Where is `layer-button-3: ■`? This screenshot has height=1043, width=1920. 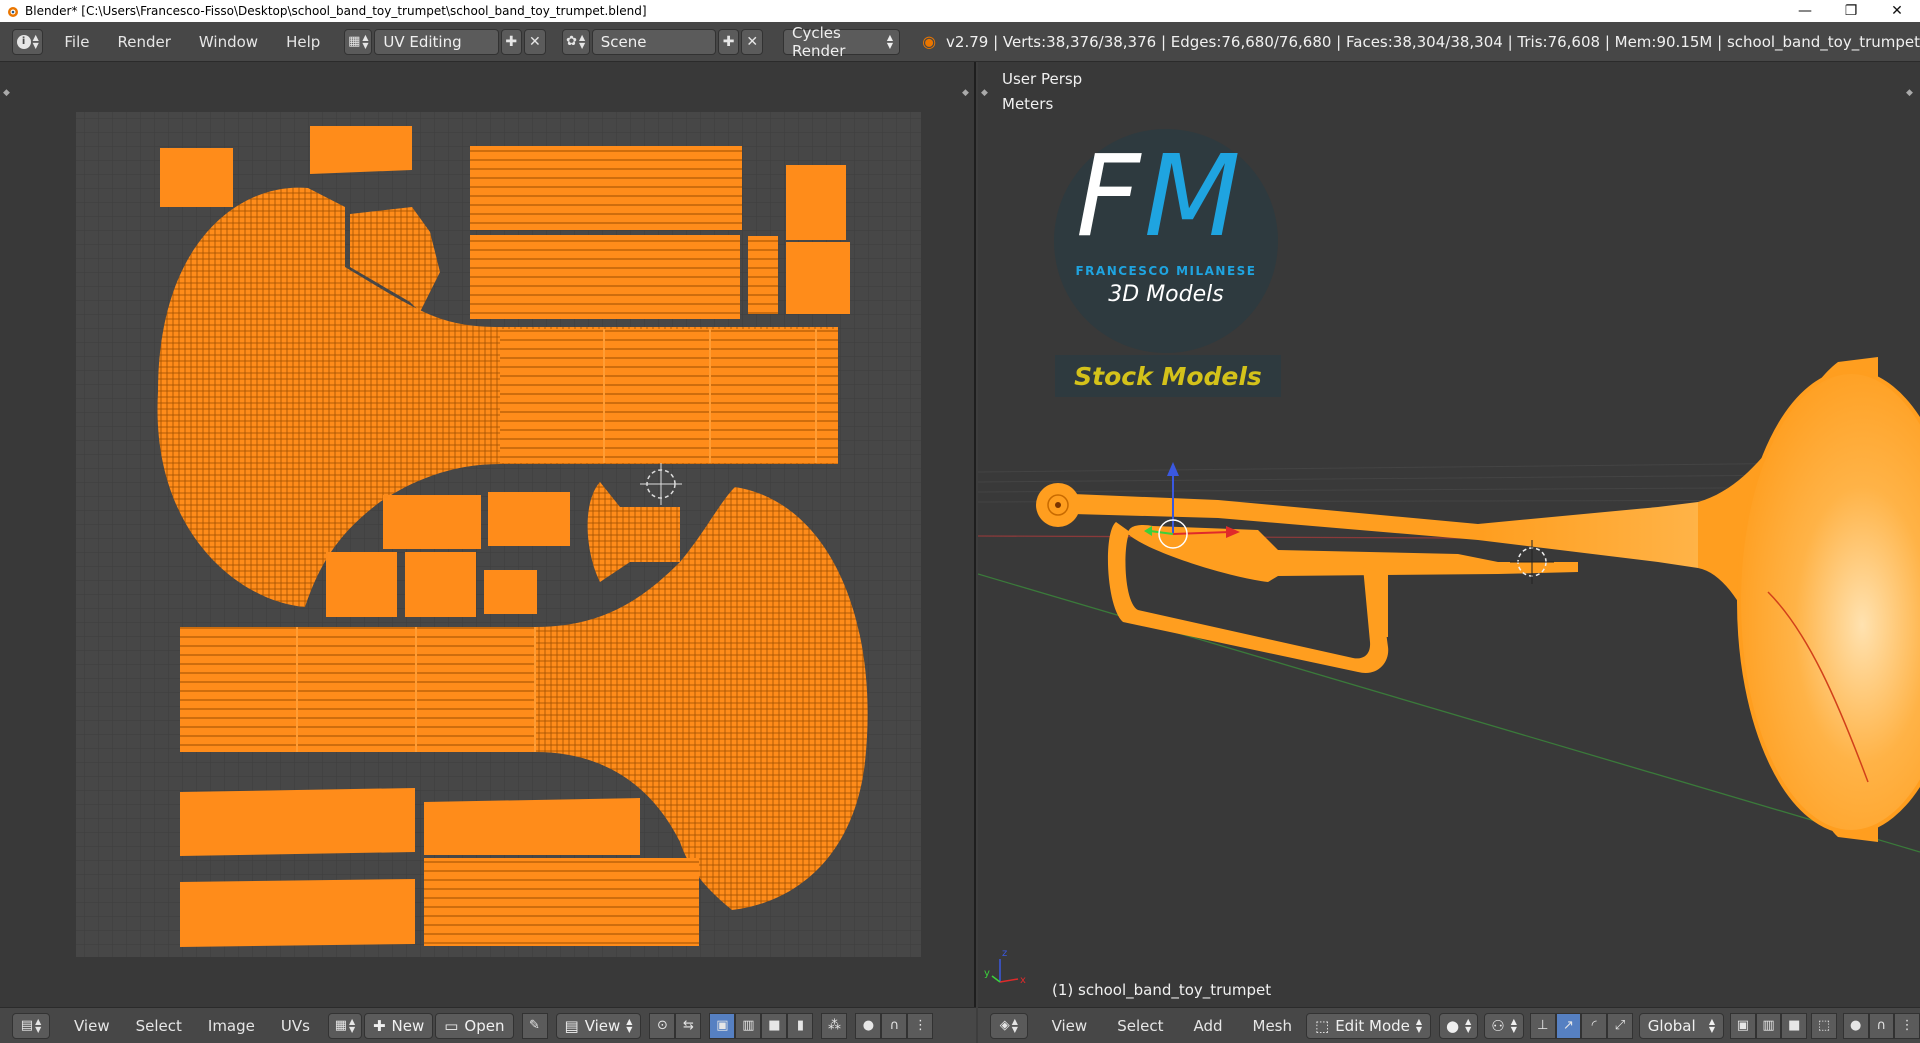
layer-button-3: ■ is located at coordinates (1794, 1025).